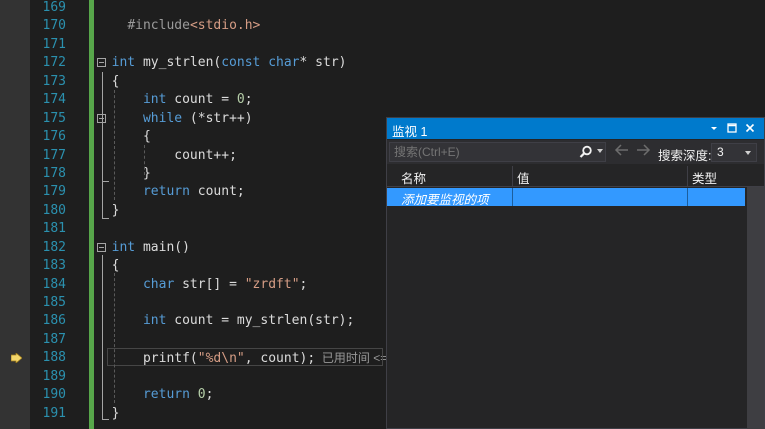  What do you see at coordinates (575, 176) in the screenshot?
I see `watch-column-header: 名称 值 类型` at bounding box center [575, 176].